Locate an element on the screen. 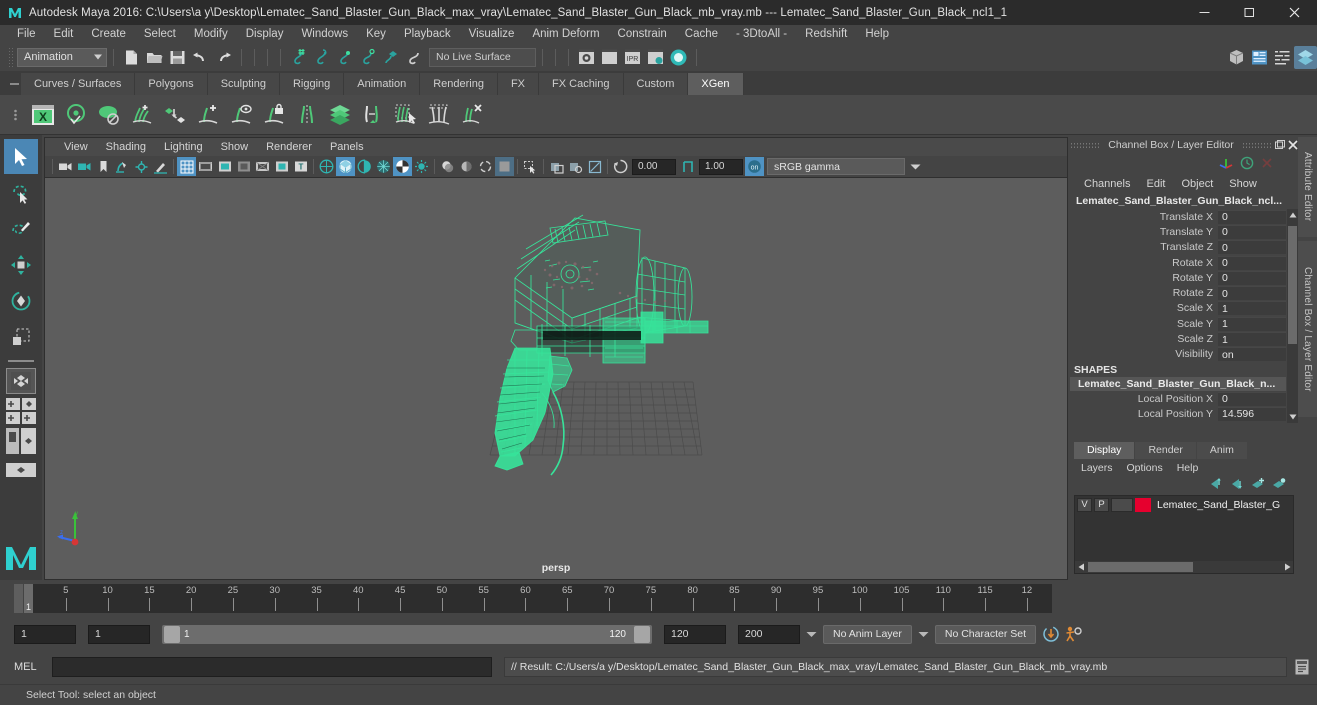 The image size is (1317, 705). scrollbar-thumb is located at coordinates (1292, 285).